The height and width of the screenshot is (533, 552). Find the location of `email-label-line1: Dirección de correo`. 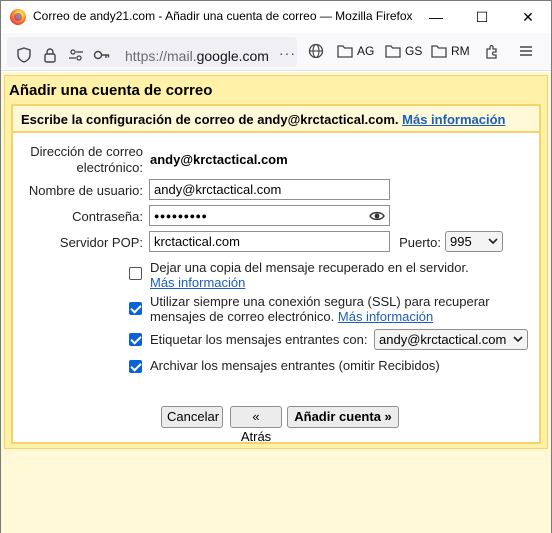

email-label-line1: Dirección de correo is located at coordinates (86, 151).